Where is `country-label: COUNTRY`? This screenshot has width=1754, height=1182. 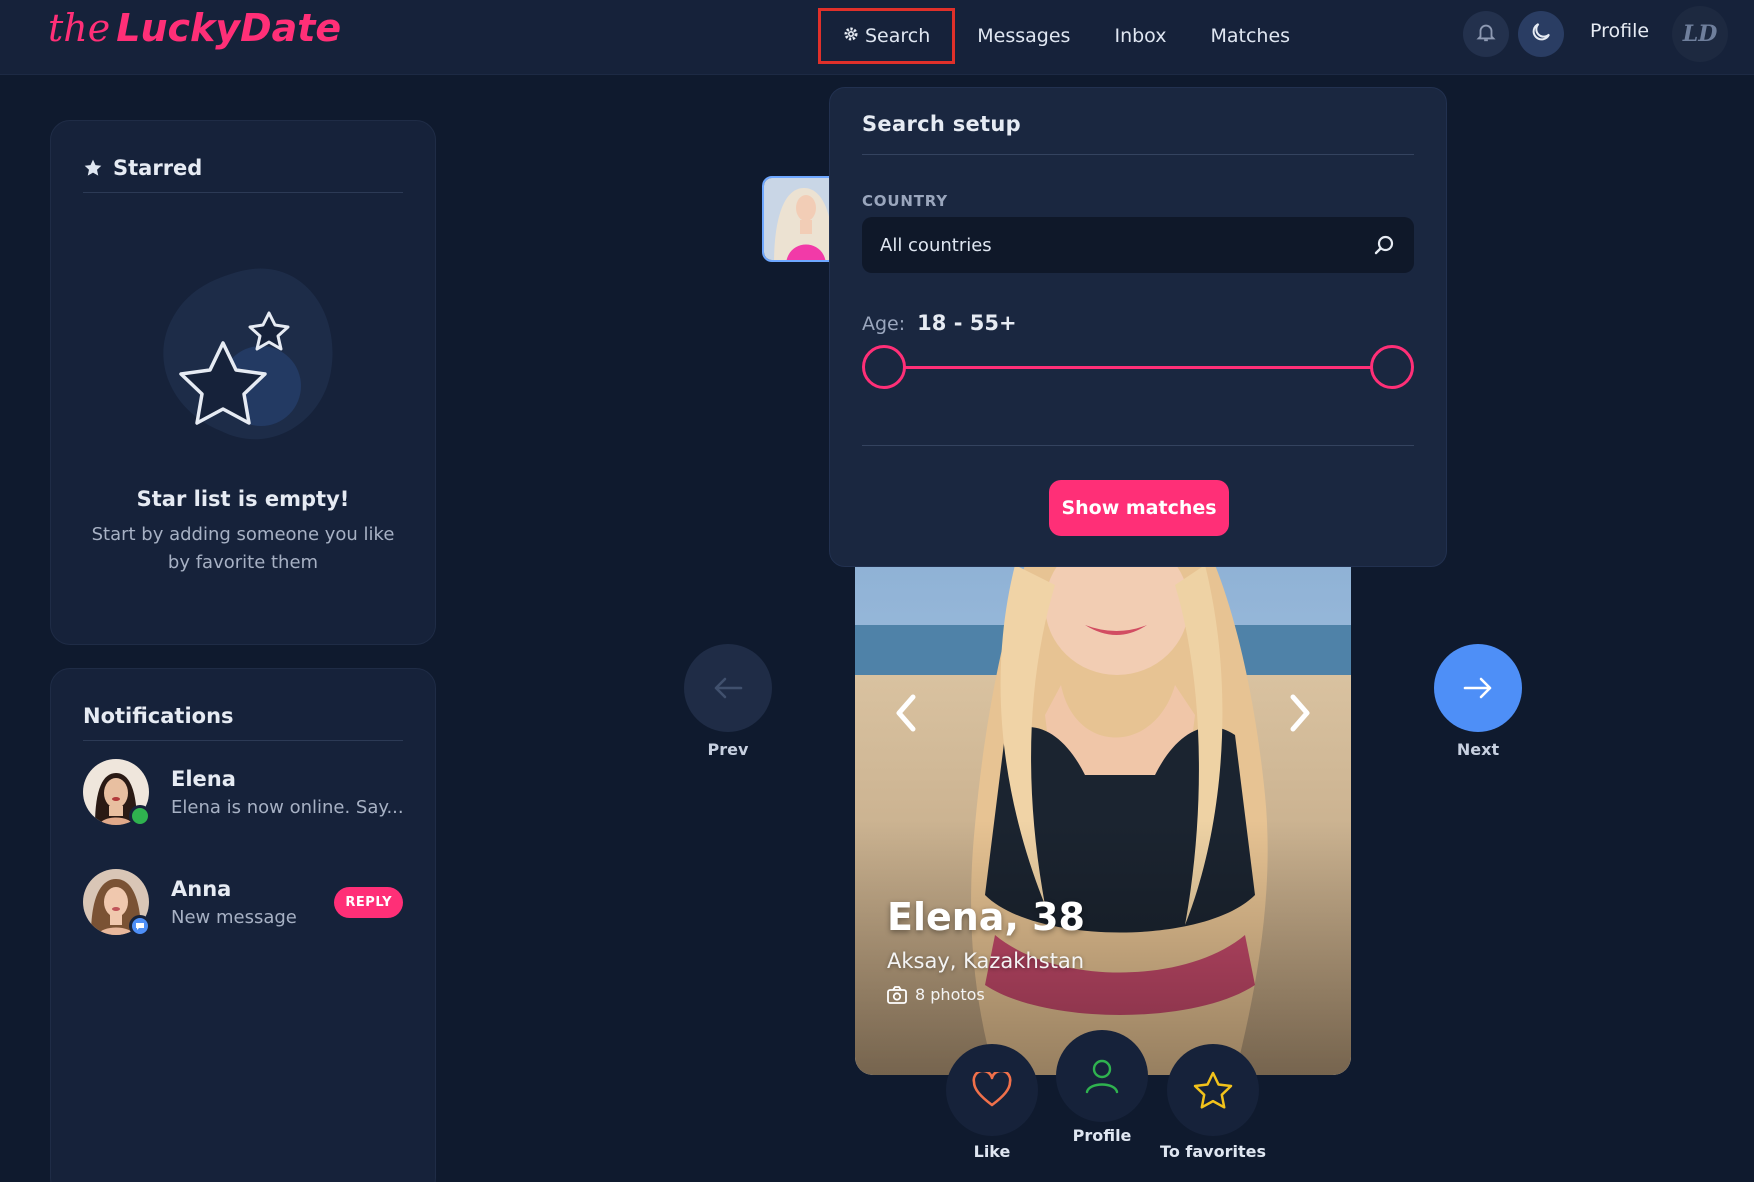 country-label: COUNTRY is located at coordinates (905, 201).